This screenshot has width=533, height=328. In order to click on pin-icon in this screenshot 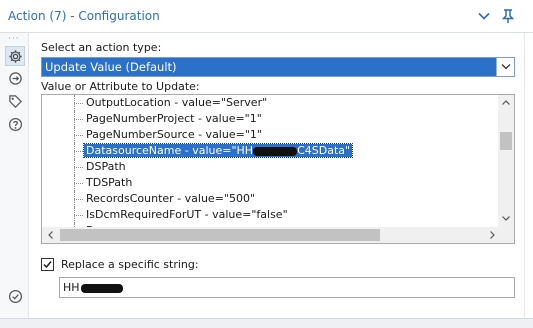, I will do `click(508, 16)`.